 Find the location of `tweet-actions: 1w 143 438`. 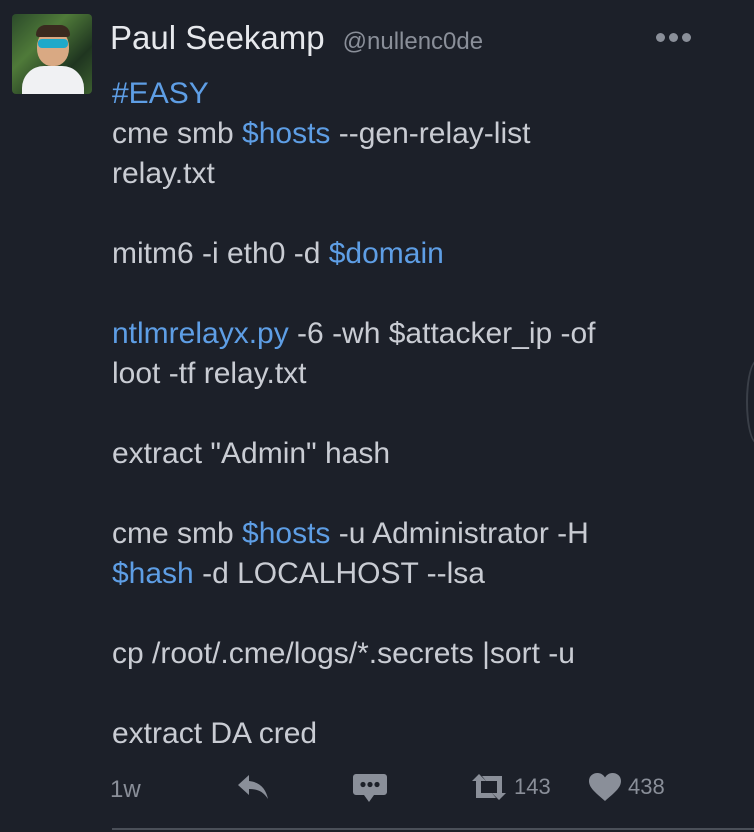

tweet-actions: 1w 143 438 is located at coordinates (377, 790).